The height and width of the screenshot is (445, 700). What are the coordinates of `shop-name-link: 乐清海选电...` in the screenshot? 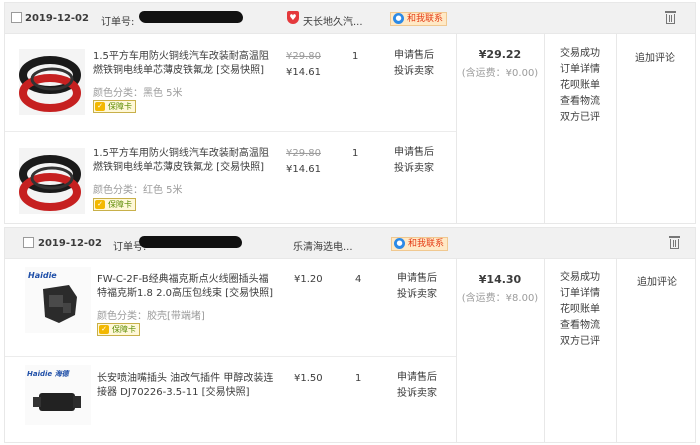 It's located at (323, 245).